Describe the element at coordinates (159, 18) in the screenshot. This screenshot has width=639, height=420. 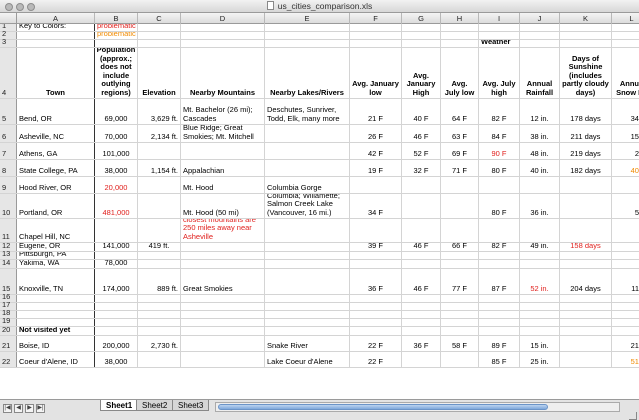
I see `column-header-c: C` at that location.